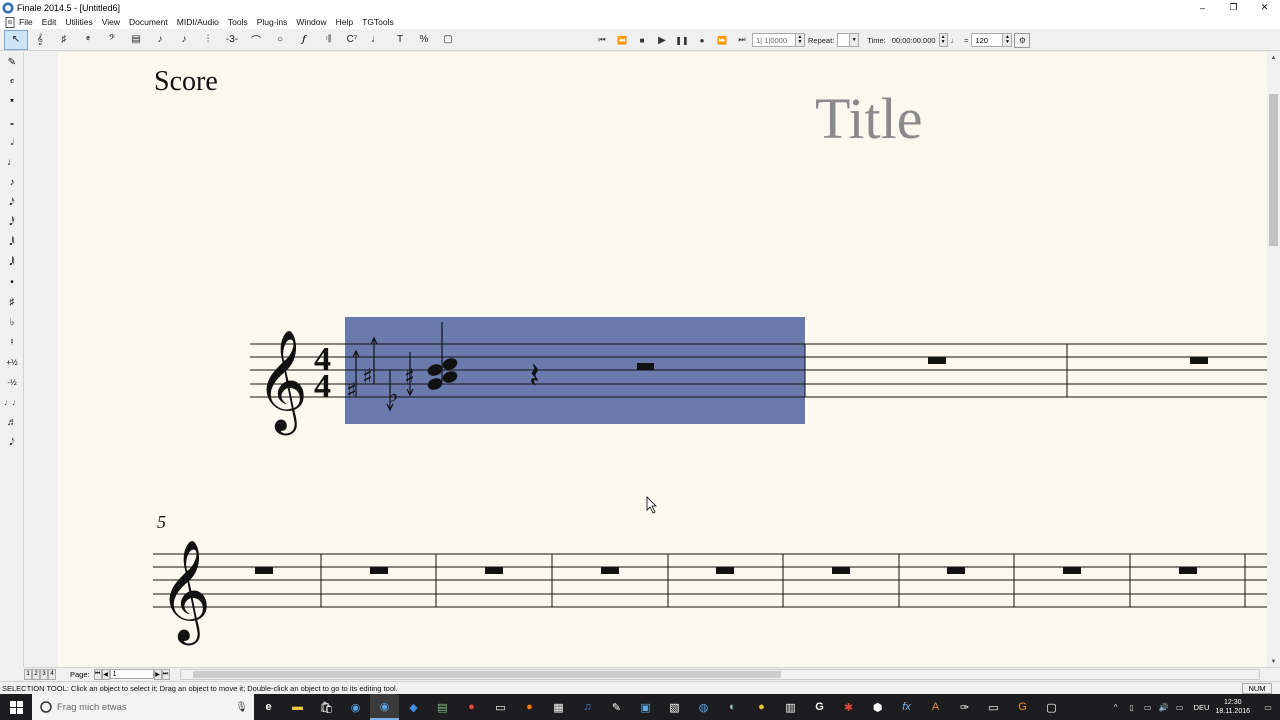  I want to click on rewind-to-start-icon: ⏮, so click(602, 40).